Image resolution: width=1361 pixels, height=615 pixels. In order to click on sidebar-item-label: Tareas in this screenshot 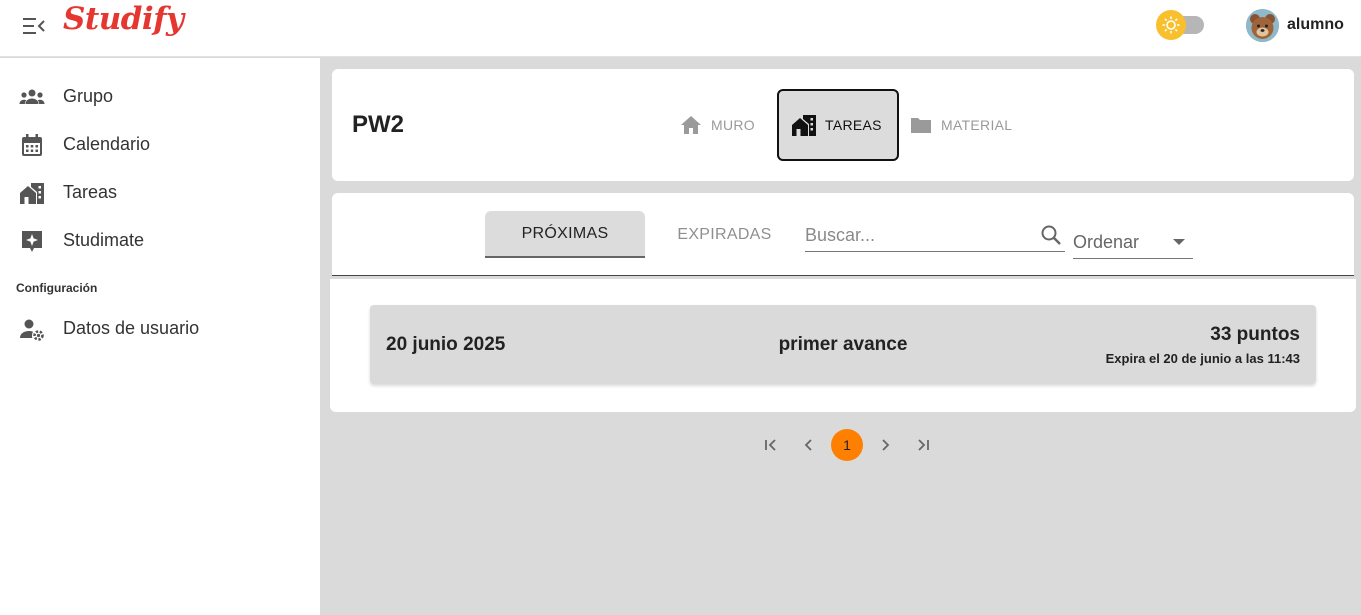, I will do `click(90, 191)`.